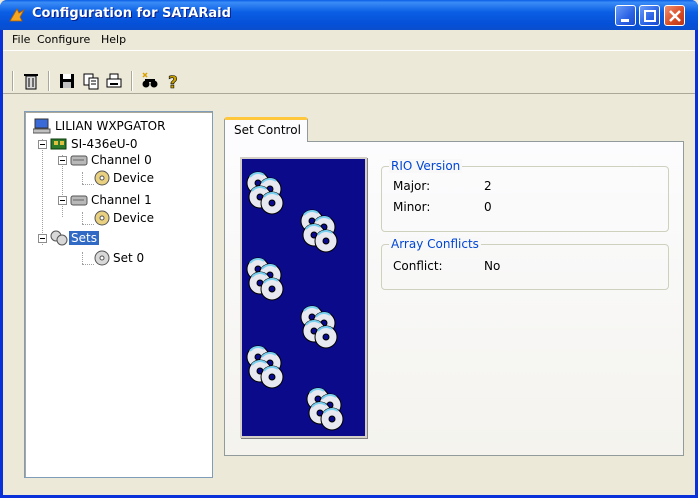 The width and height of the screenshot is (698, 498). I want to click on tree-item-sets: Sets, so click(122, 238).